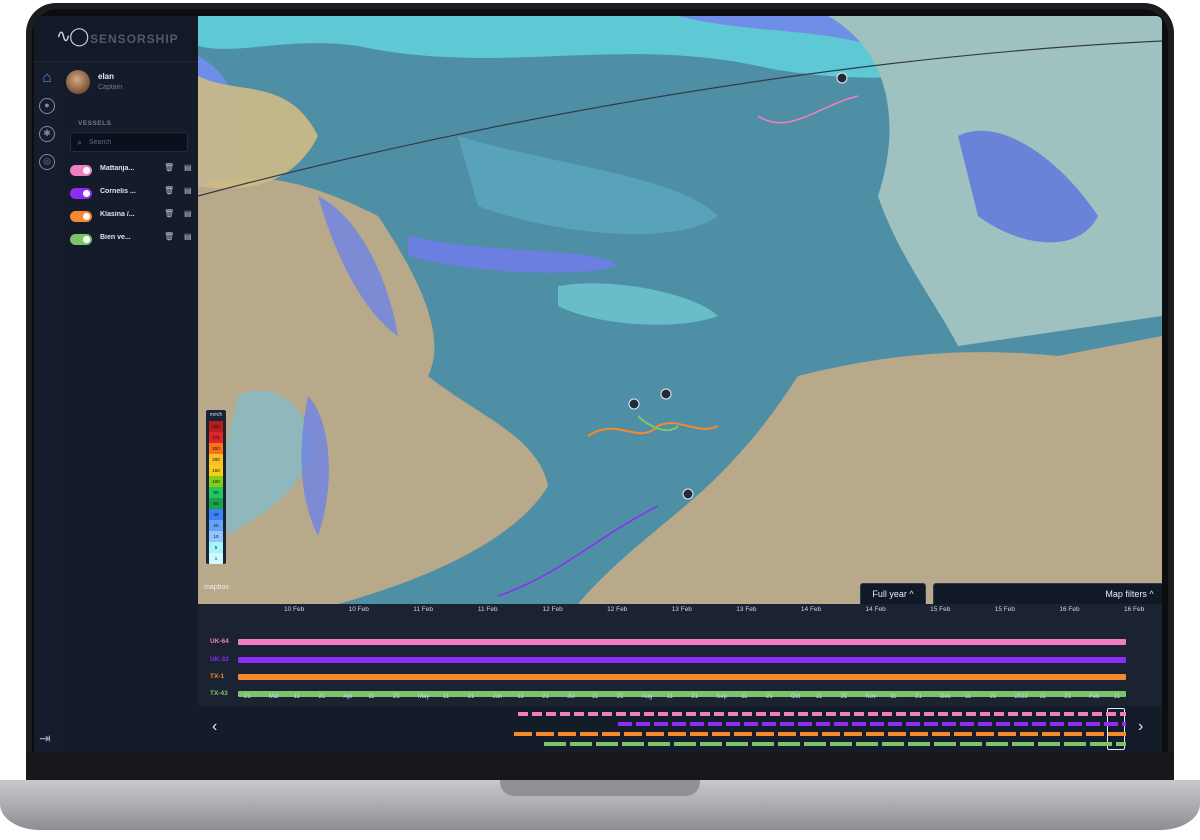  I want to click on brand-header: ∿◯ SENSORSHIP, so click(116, 39).